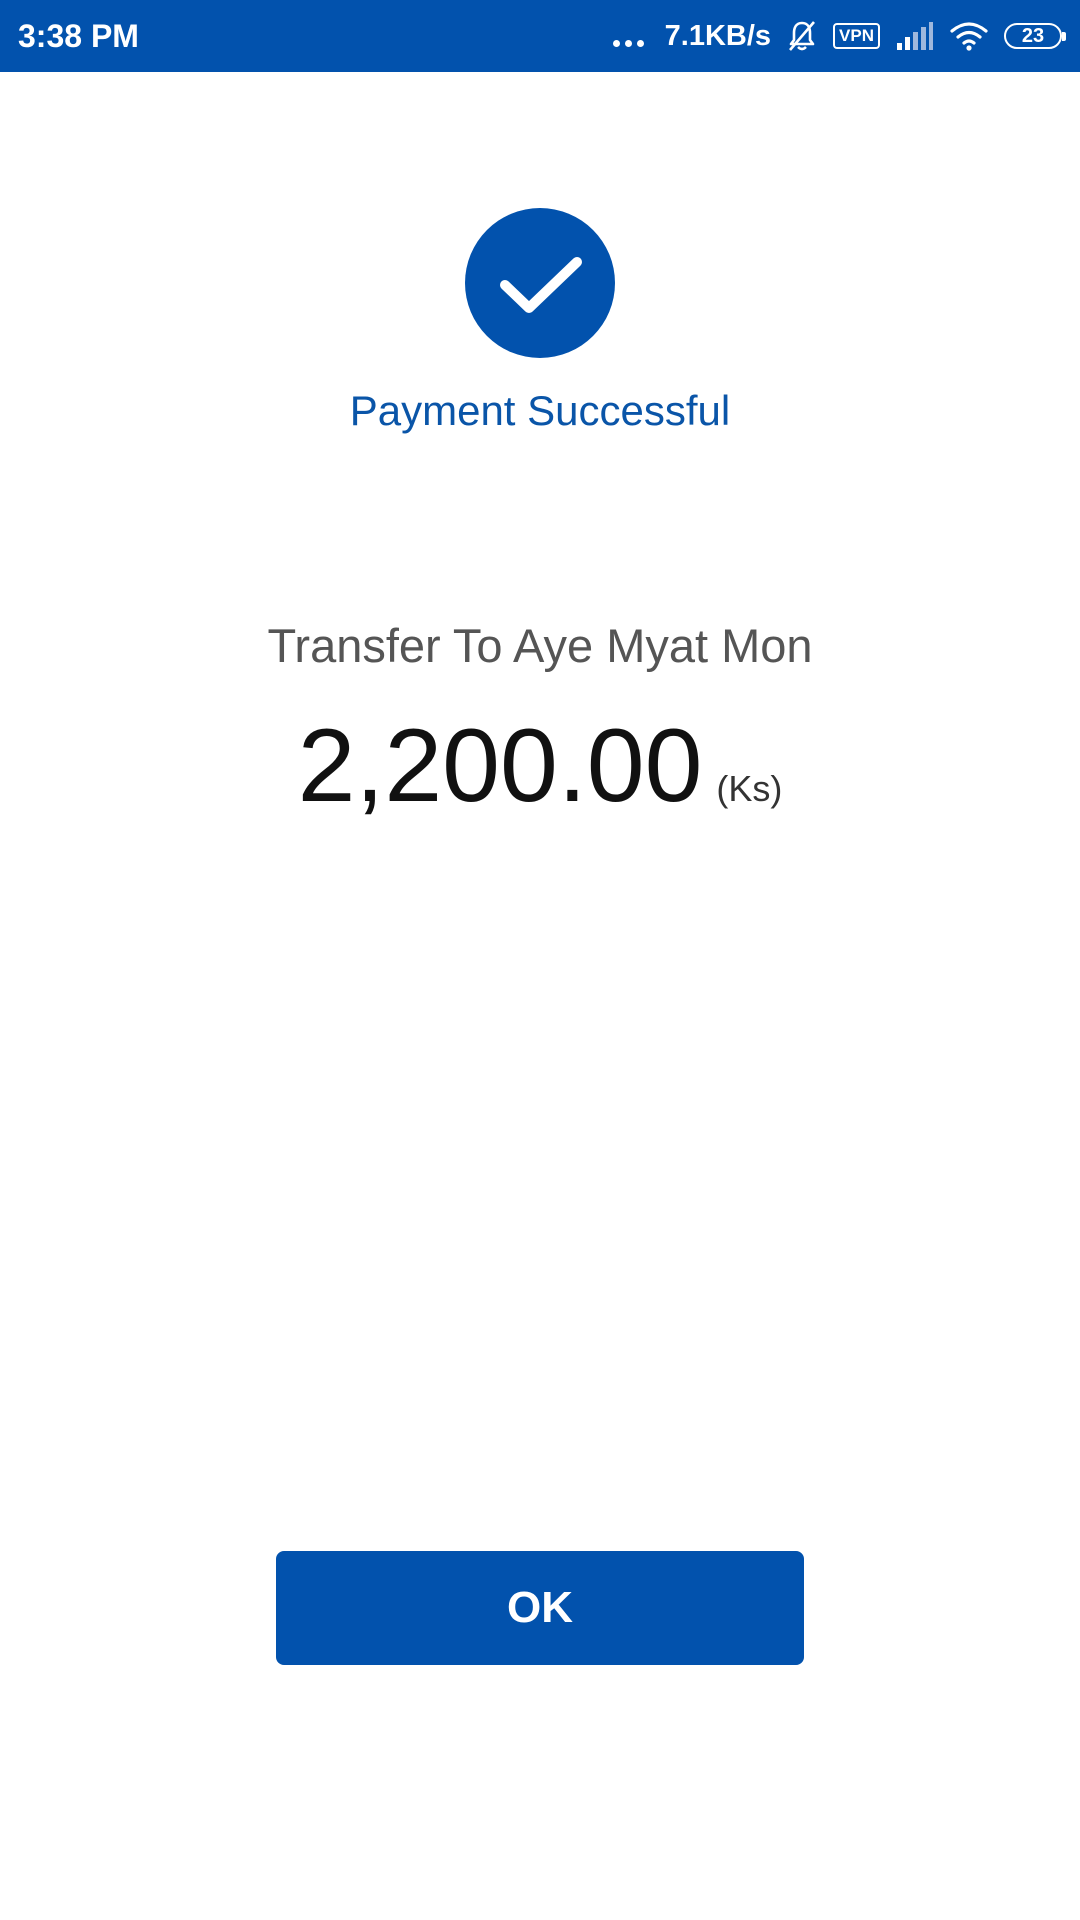 The height and width of the screenshot is (1920, 1080). What do you see at coordinates (78, 36) in the screenshot?
I see `status-time: 3:38 PM` at bounding box center [78, 36].